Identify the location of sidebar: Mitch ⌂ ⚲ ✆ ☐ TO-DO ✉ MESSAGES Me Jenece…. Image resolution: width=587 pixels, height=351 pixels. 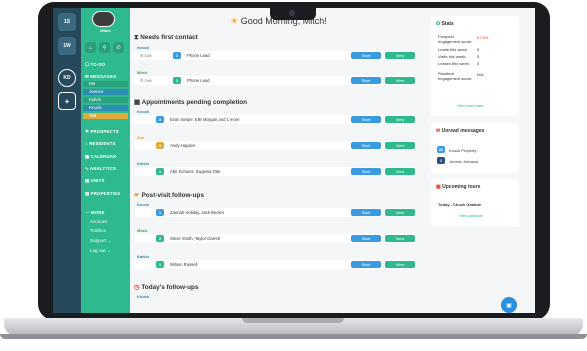
(105, 160).